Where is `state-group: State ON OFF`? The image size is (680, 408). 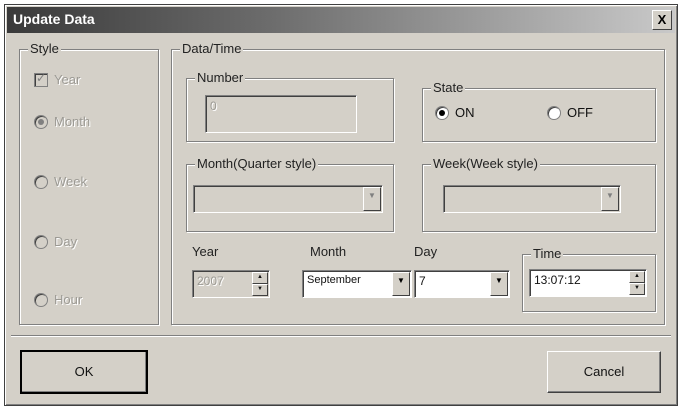 state-group: State ON OFF is located at coordinates (539, 111).